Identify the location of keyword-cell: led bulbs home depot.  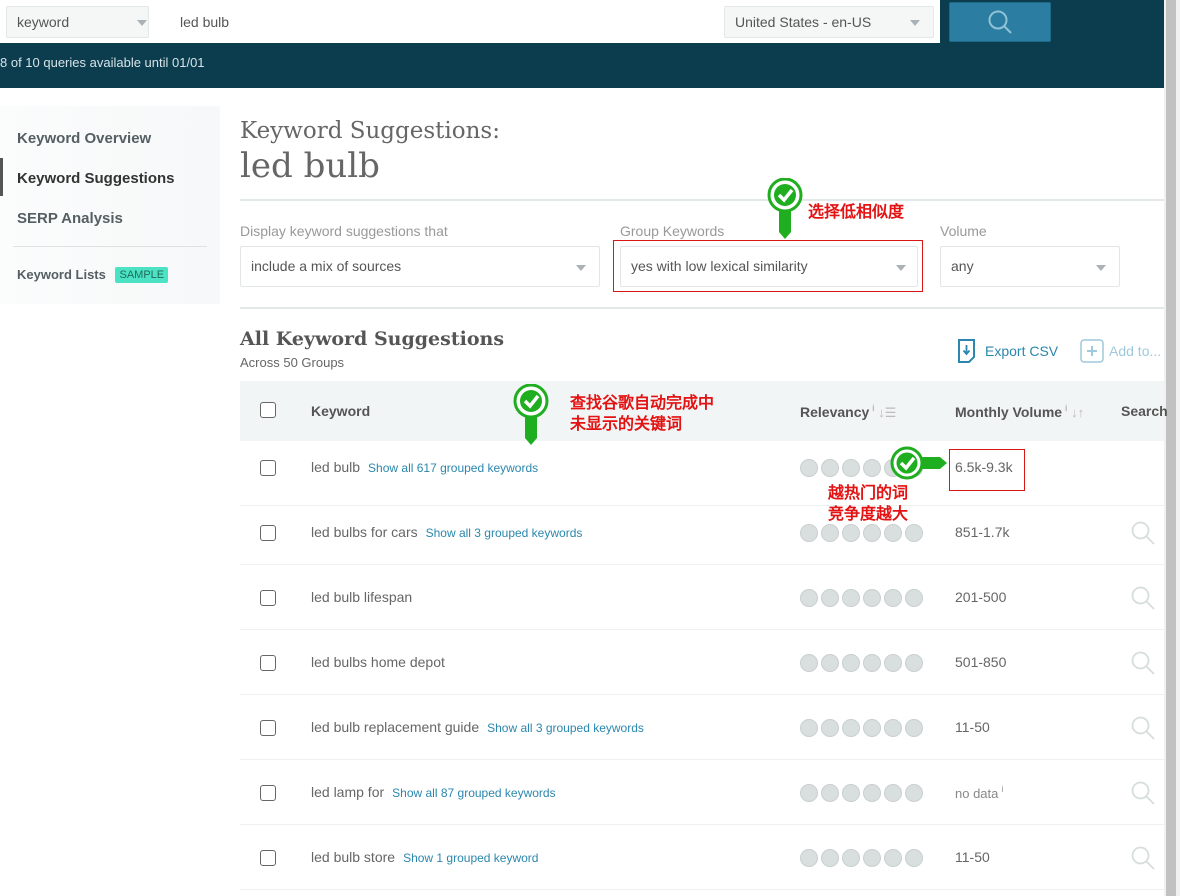
(378, 662).